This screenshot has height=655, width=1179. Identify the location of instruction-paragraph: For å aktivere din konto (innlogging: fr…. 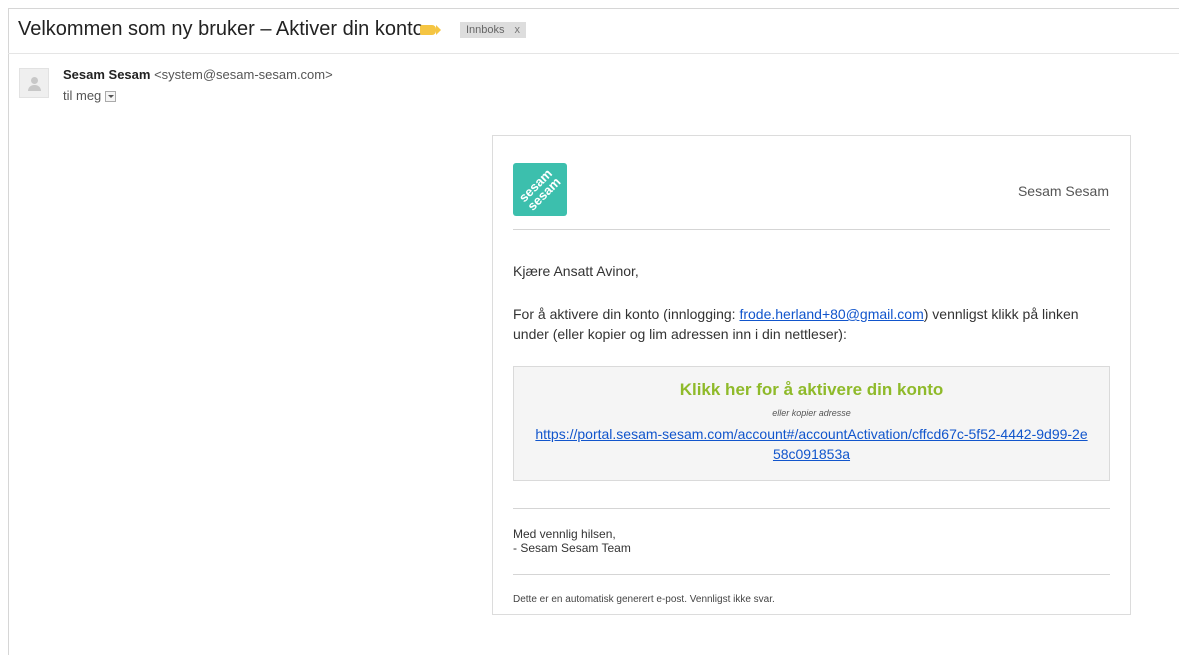
(811, 324).